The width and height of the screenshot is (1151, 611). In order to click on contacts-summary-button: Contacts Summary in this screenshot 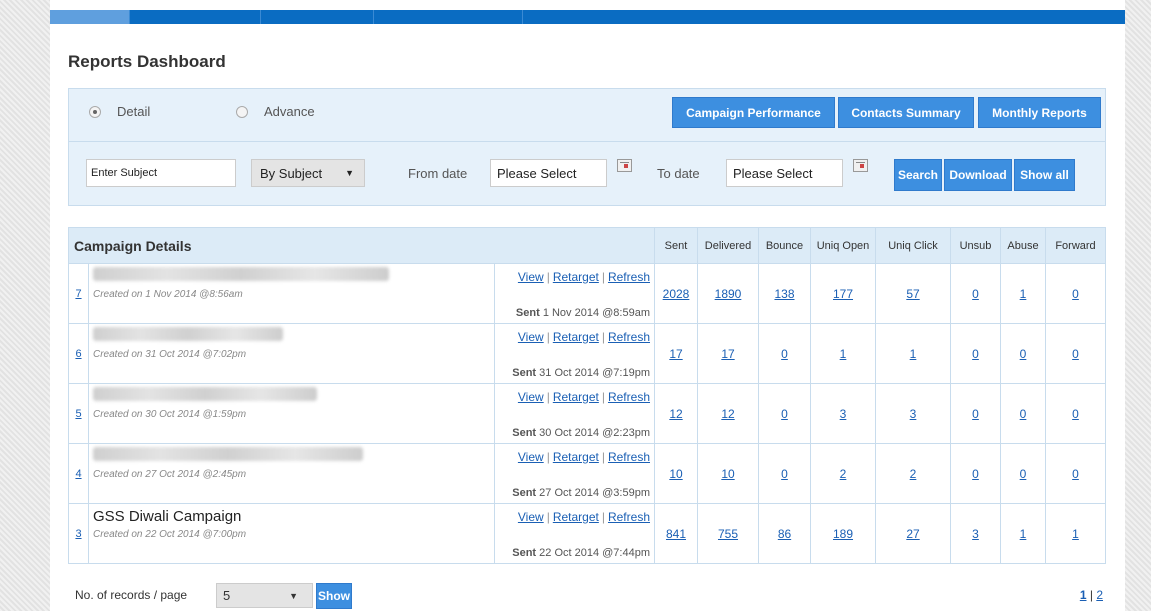, I will do `click(906, 112)`.